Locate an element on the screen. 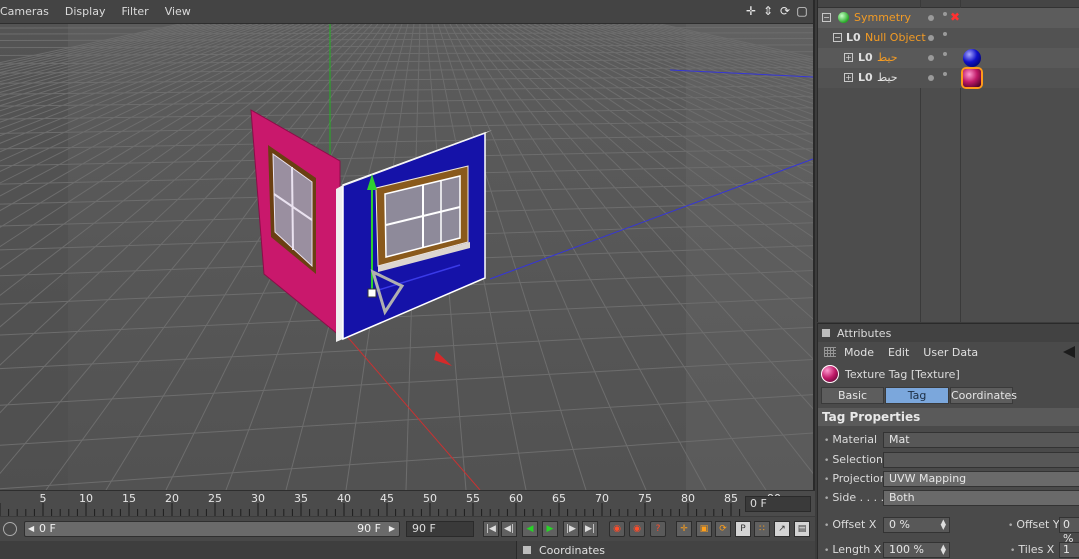  move-view-icon: ✛ is located at coordinates (751, 11).